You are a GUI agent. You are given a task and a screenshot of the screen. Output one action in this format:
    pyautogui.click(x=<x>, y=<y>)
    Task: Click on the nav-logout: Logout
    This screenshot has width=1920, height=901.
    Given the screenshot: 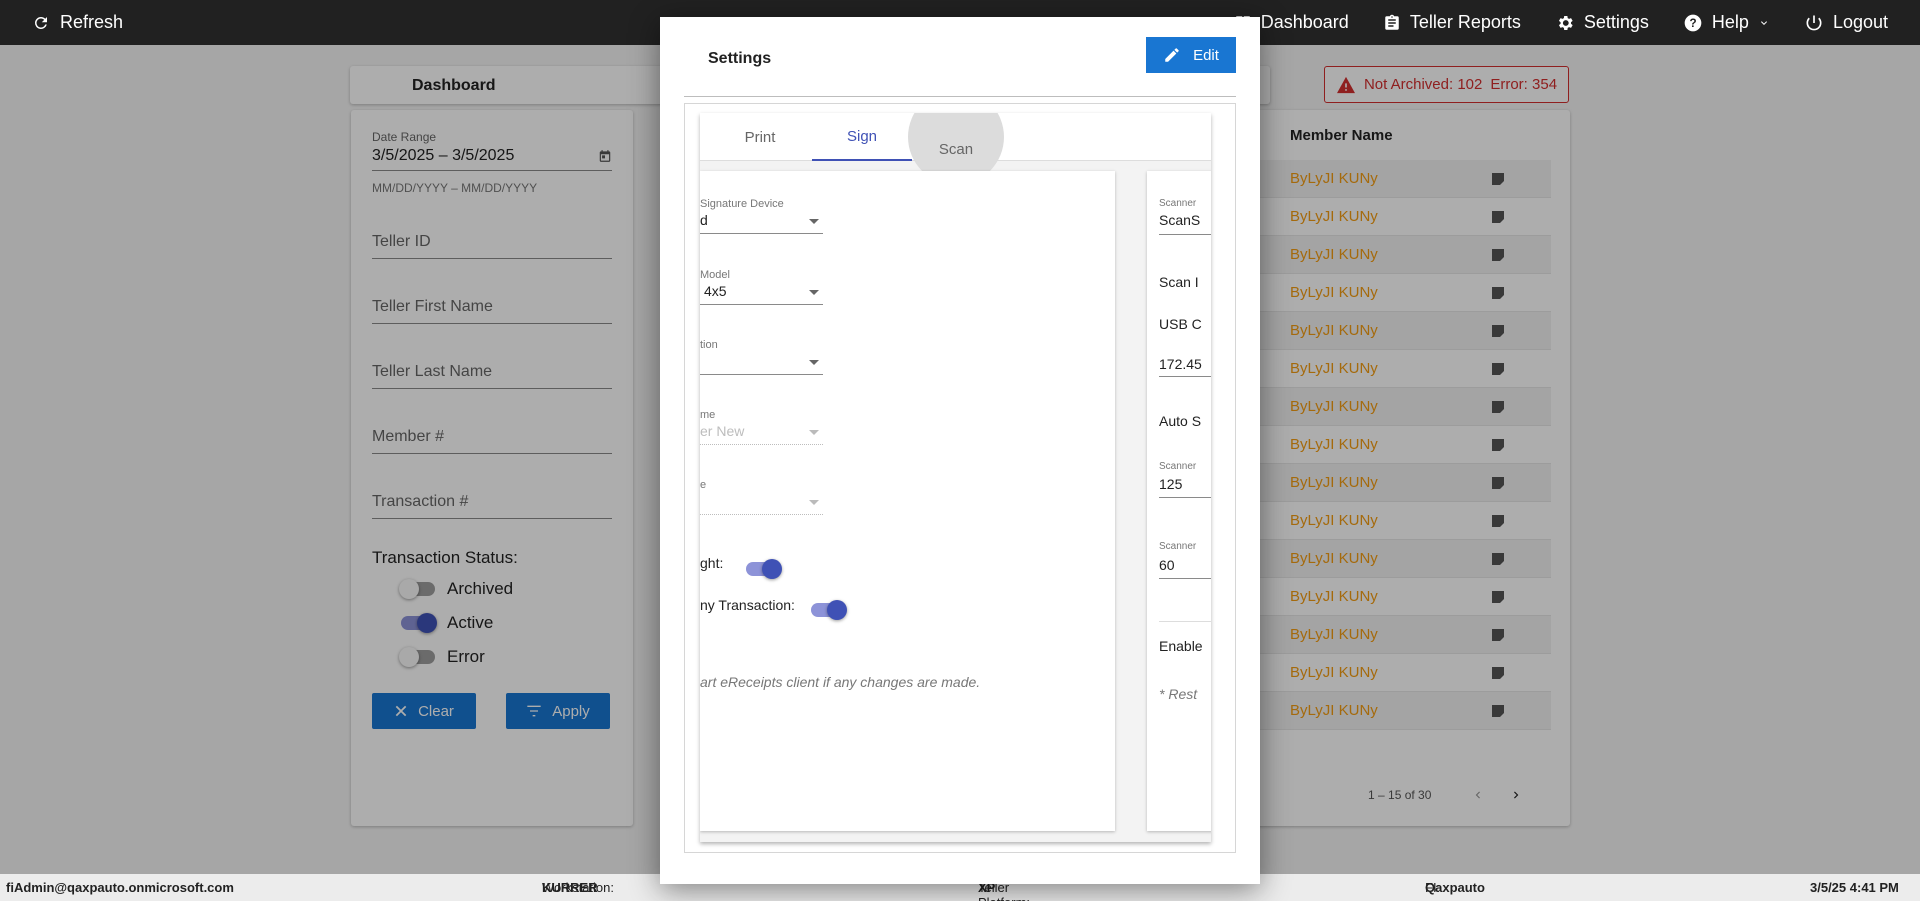 What is the action you would take?
    pyautogui.click(x=1846, y=22)
    